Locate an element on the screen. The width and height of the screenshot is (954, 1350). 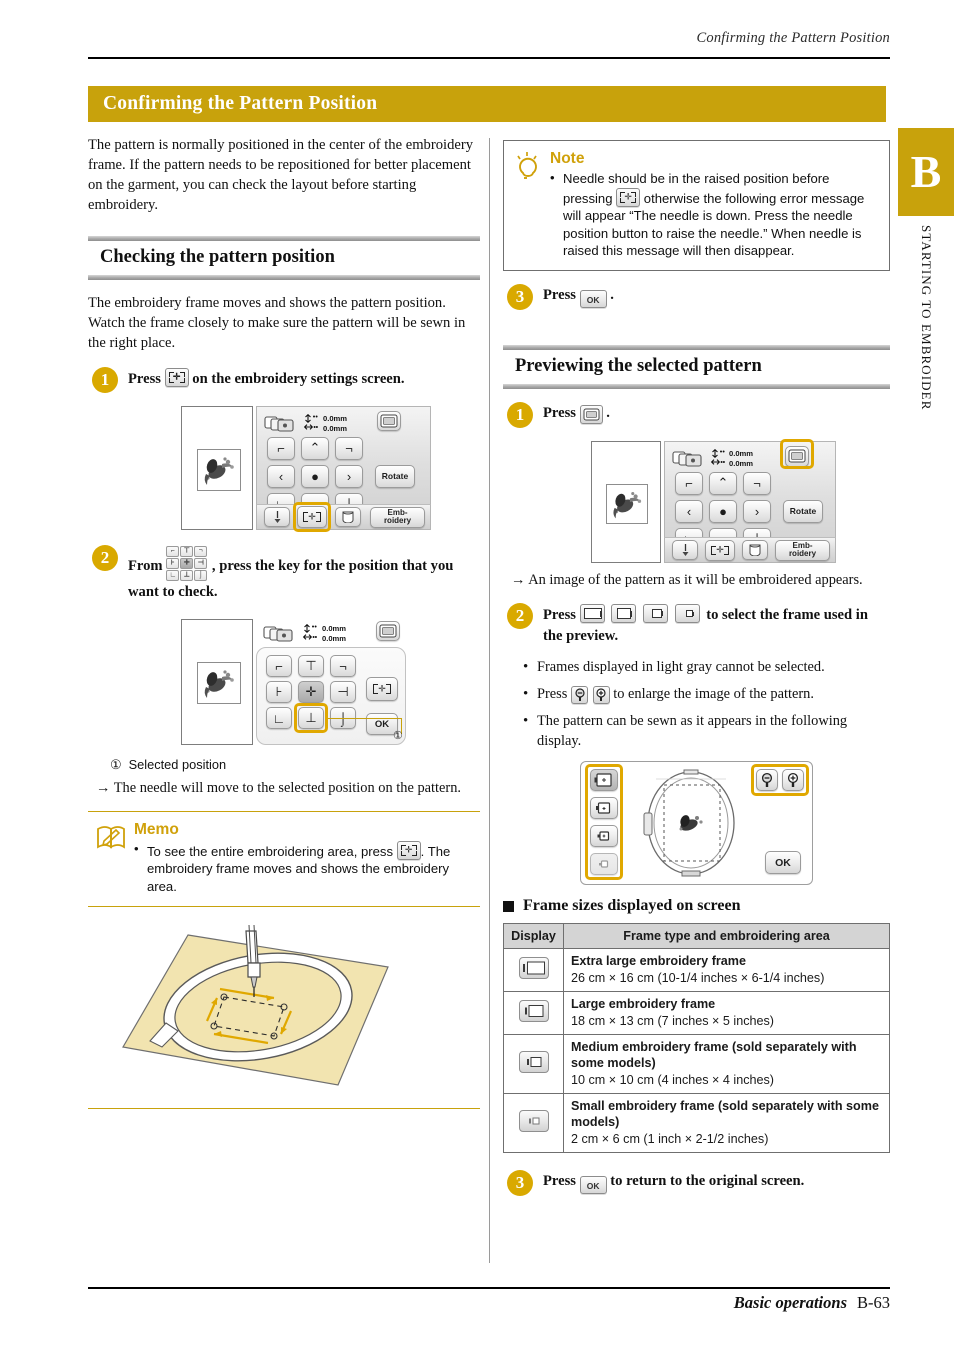
zoom-out-key is located at coordinates (767, 780).